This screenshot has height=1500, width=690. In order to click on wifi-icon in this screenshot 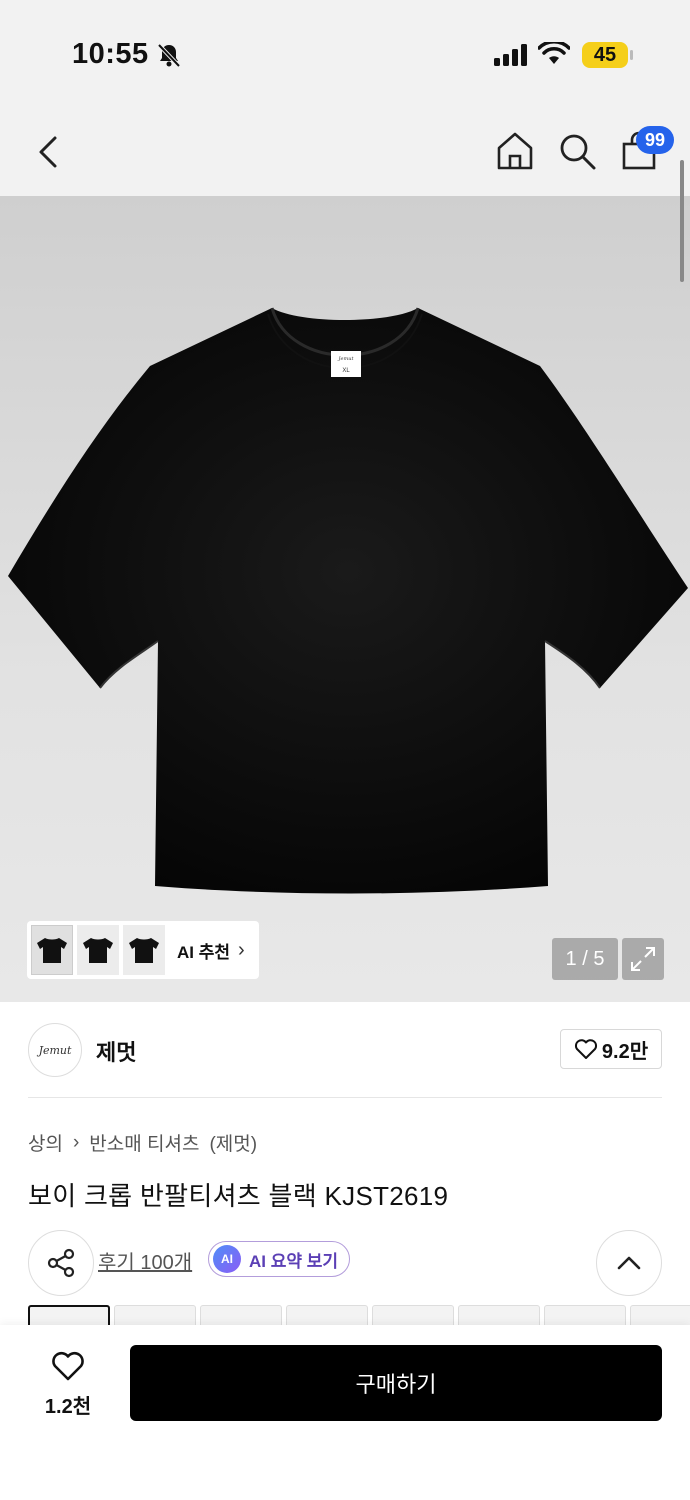, I will do `click(554, 53)`.